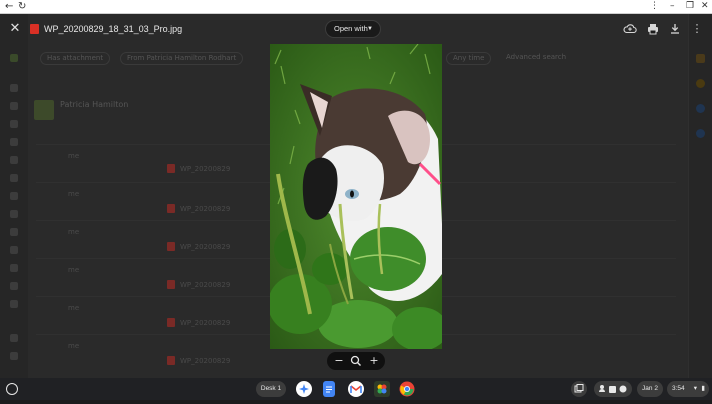 The height and width of the screenshot is (404, 712). I want to click on zoom-out-button: −, so click(339, 361).